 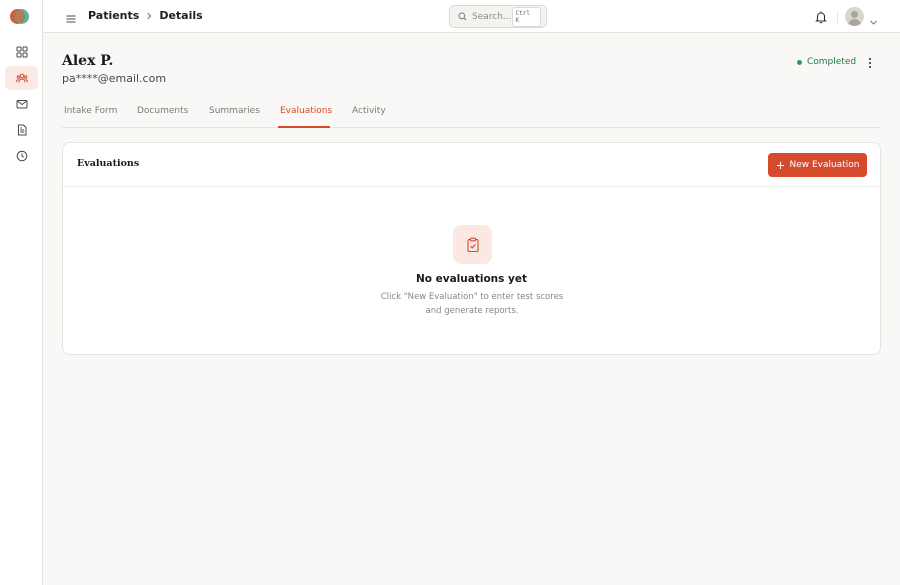 I want to click on tab-activity: Activity, so click(x=369, y=111).